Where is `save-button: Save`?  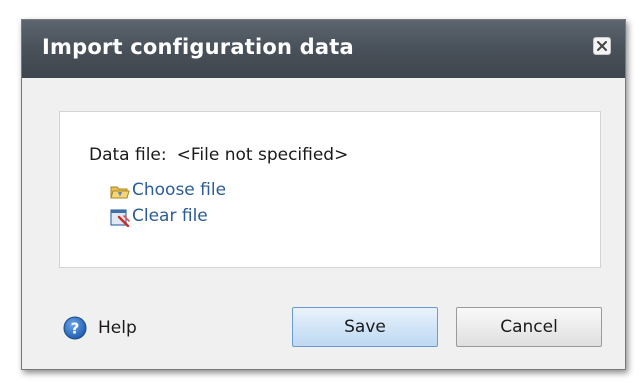 save-button: Save is located at coordinates (365, 327).